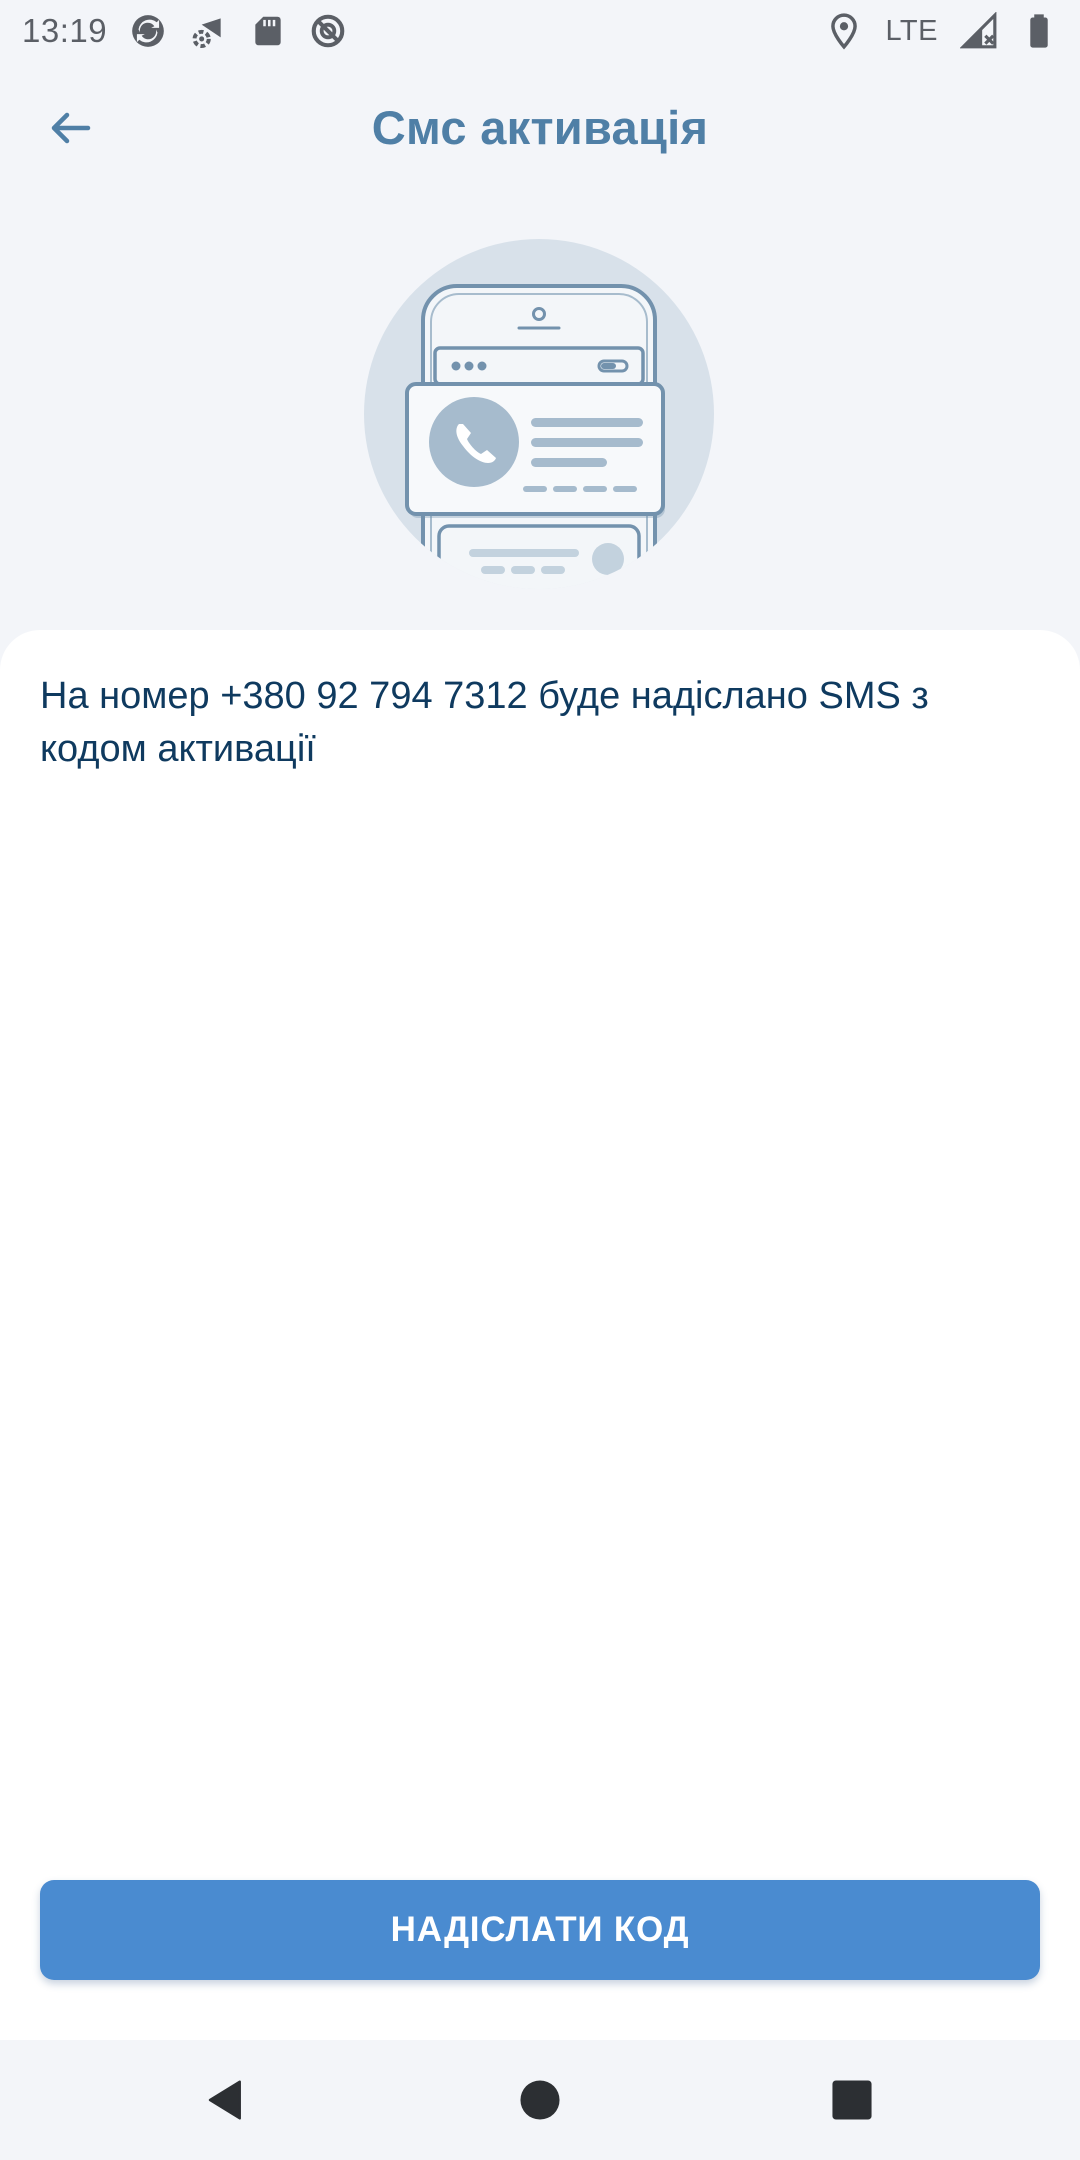 This screenshot has width=1080, height=2160. What do you see at coordinates (979, 31) in the screenshot?
I see `signal-icon` at bounding box center [979, 31].